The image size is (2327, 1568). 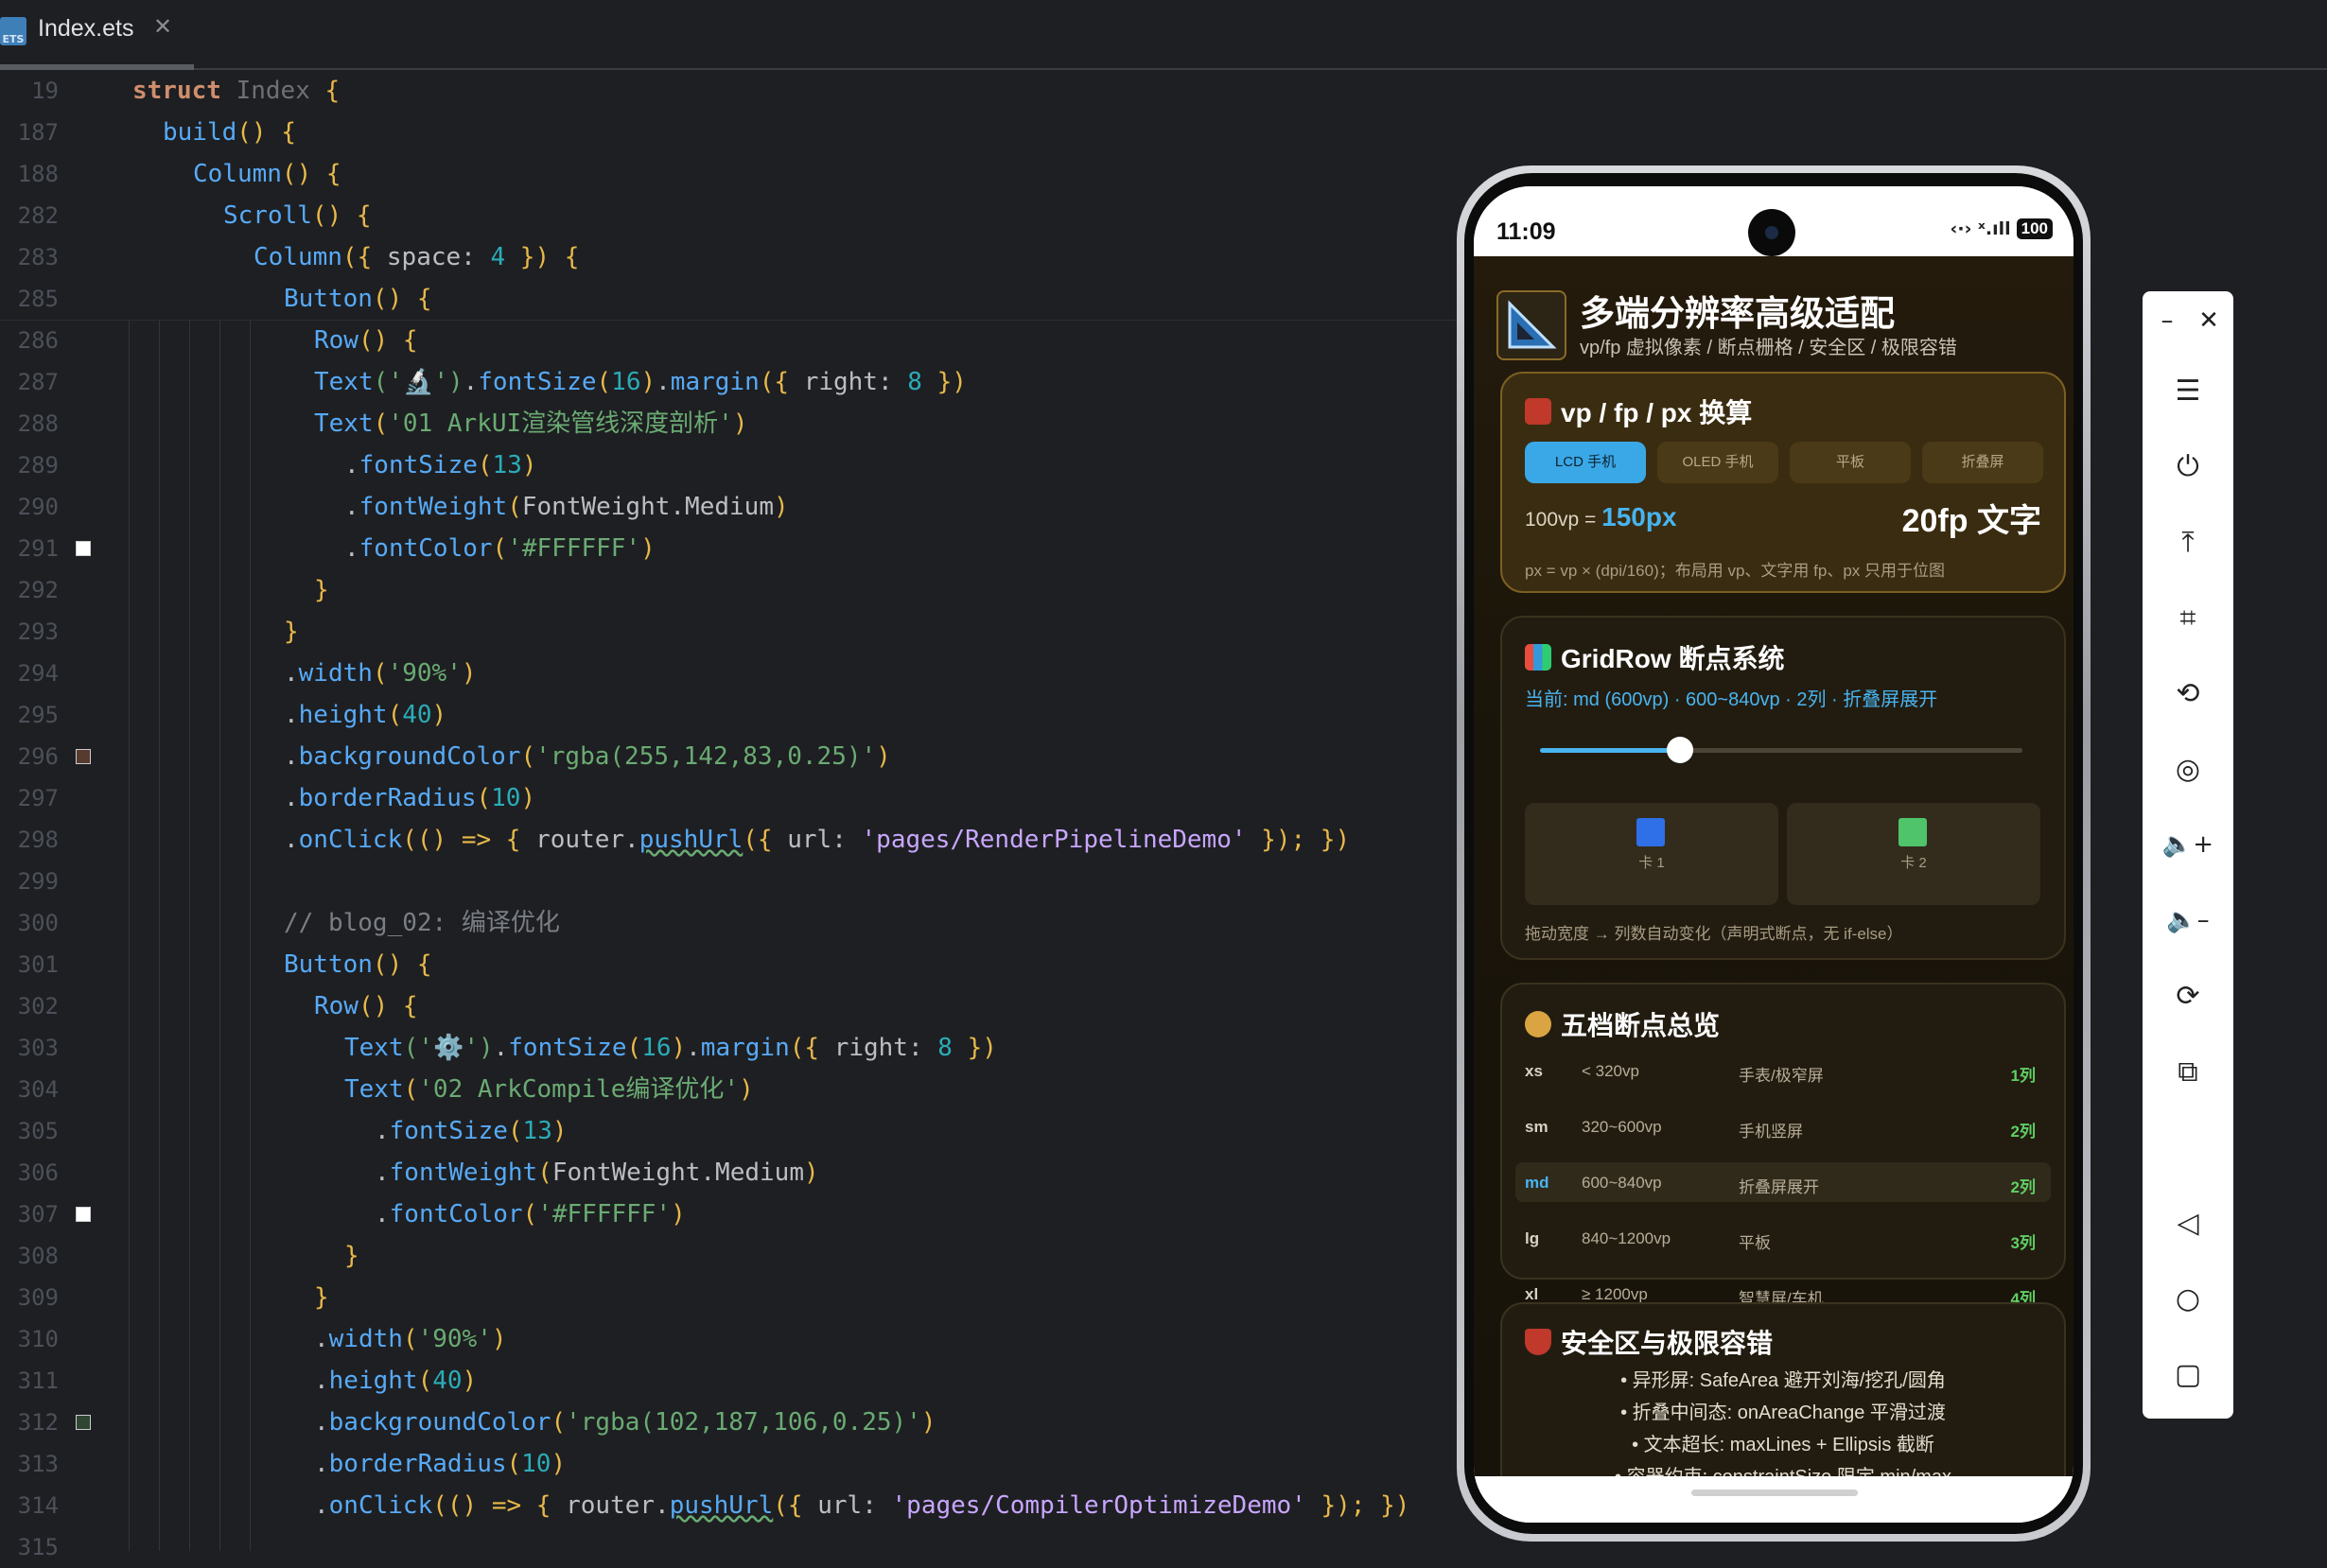 I want to click on code-line: 290 .fontWeight(FontWeight.Medium), so click(x=728, y=507).